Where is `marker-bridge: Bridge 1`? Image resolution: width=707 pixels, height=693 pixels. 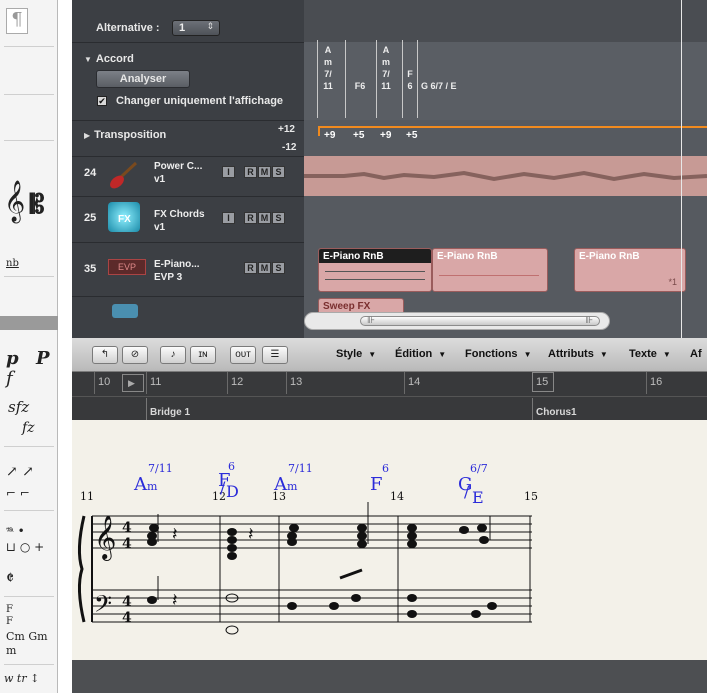 marker-bridge: Bridge 1 is located at coordinates (170, 412).